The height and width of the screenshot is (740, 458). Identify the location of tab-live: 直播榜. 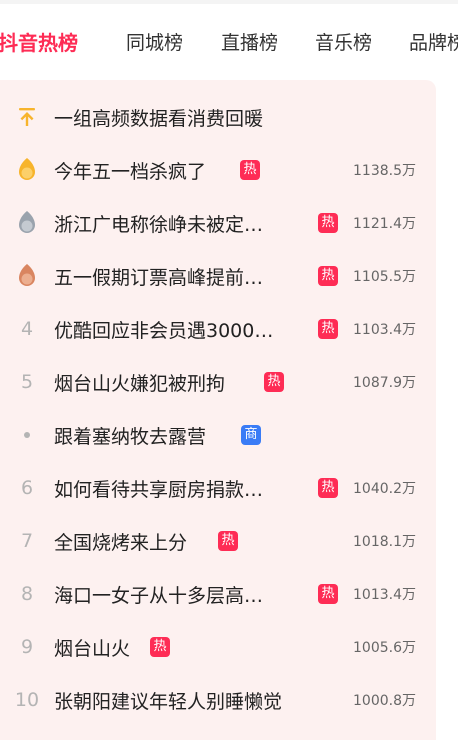
(249, 41).